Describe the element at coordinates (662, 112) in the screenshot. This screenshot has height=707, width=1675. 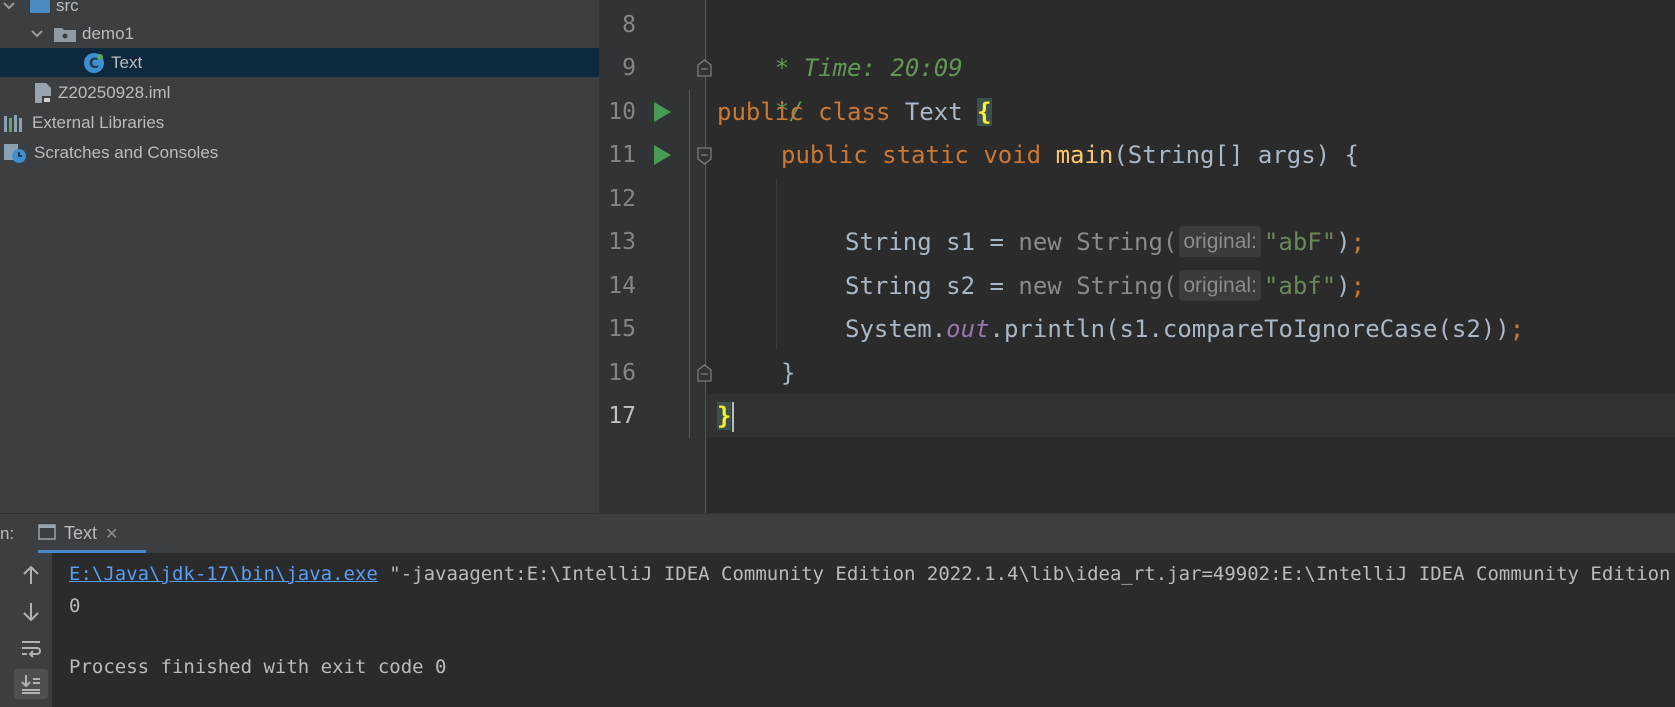
I see `run-class-icon` at that location.